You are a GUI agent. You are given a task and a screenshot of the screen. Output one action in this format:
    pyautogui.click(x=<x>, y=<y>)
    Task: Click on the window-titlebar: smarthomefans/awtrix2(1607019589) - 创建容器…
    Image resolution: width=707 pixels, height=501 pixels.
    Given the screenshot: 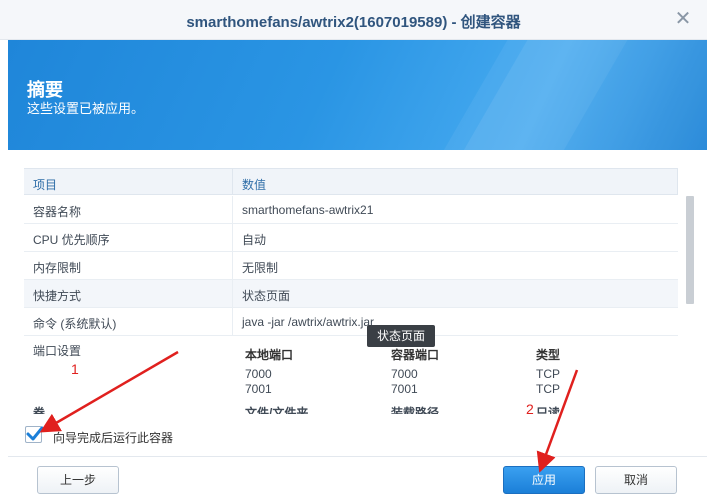 What is the action you would take?
    pyautogui.click(x=353, y=20)
    